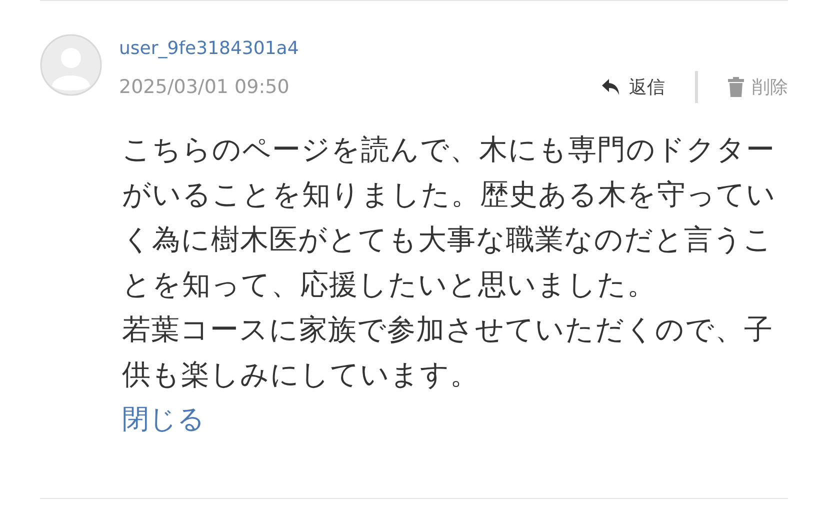 Image resolution: width=828 pixels, height=526 pixels. What do you see at coordinates (204, 87) in the screenshot?
I see `timestamp: 2025/03/01 09:50` at bounding box center [204, 87].